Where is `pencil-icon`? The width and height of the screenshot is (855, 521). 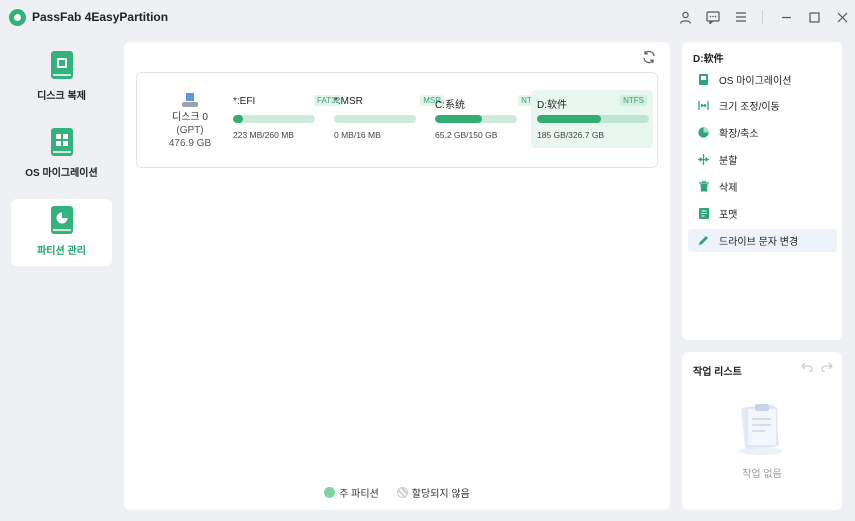
pencil-icon is located at coordinates (703, 240).